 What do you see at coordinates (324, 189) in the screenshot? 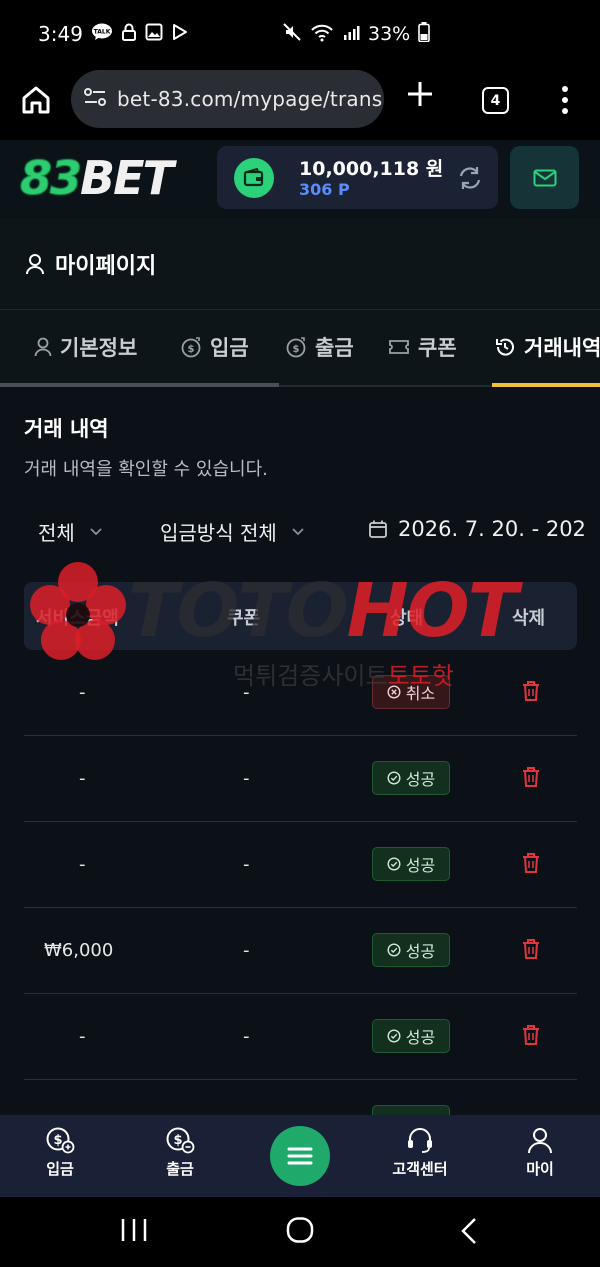
I see `points-amount: 306 P` at bounding box center [324, 189].